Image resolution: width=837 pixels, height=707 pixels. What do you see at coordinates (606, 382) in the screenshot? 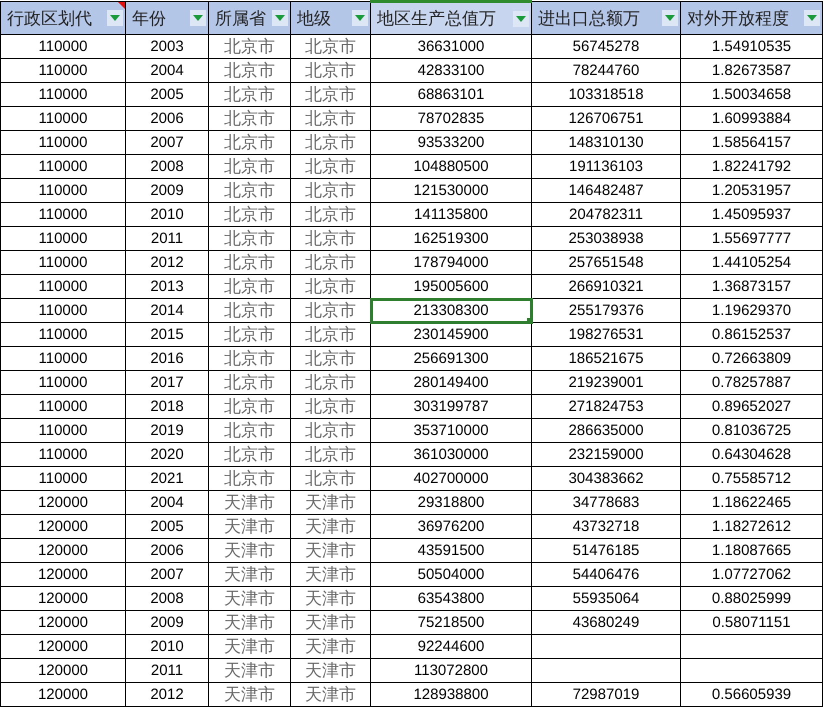
I see `table-cell: 219239001` at bounding box center [606, 382].